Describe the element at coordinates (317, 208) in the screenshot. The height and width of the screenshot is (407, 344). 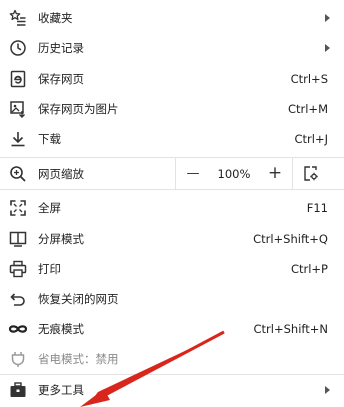
I see `shortcut-text: F11` at that location.